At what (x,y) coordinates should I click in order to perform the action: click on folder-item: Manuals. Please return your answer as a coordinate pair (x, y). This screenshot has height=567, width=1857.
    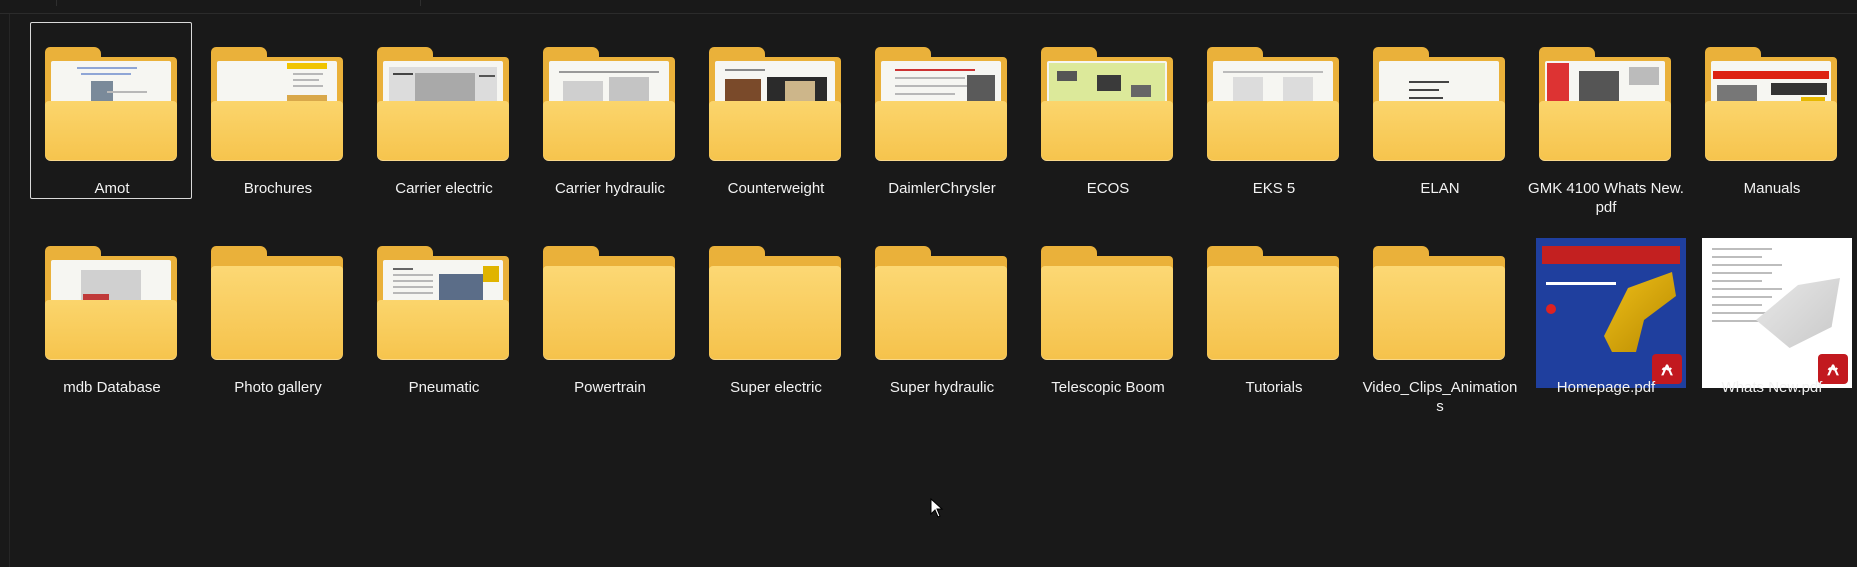
    Looking at the image, I should click on (1771, 110).